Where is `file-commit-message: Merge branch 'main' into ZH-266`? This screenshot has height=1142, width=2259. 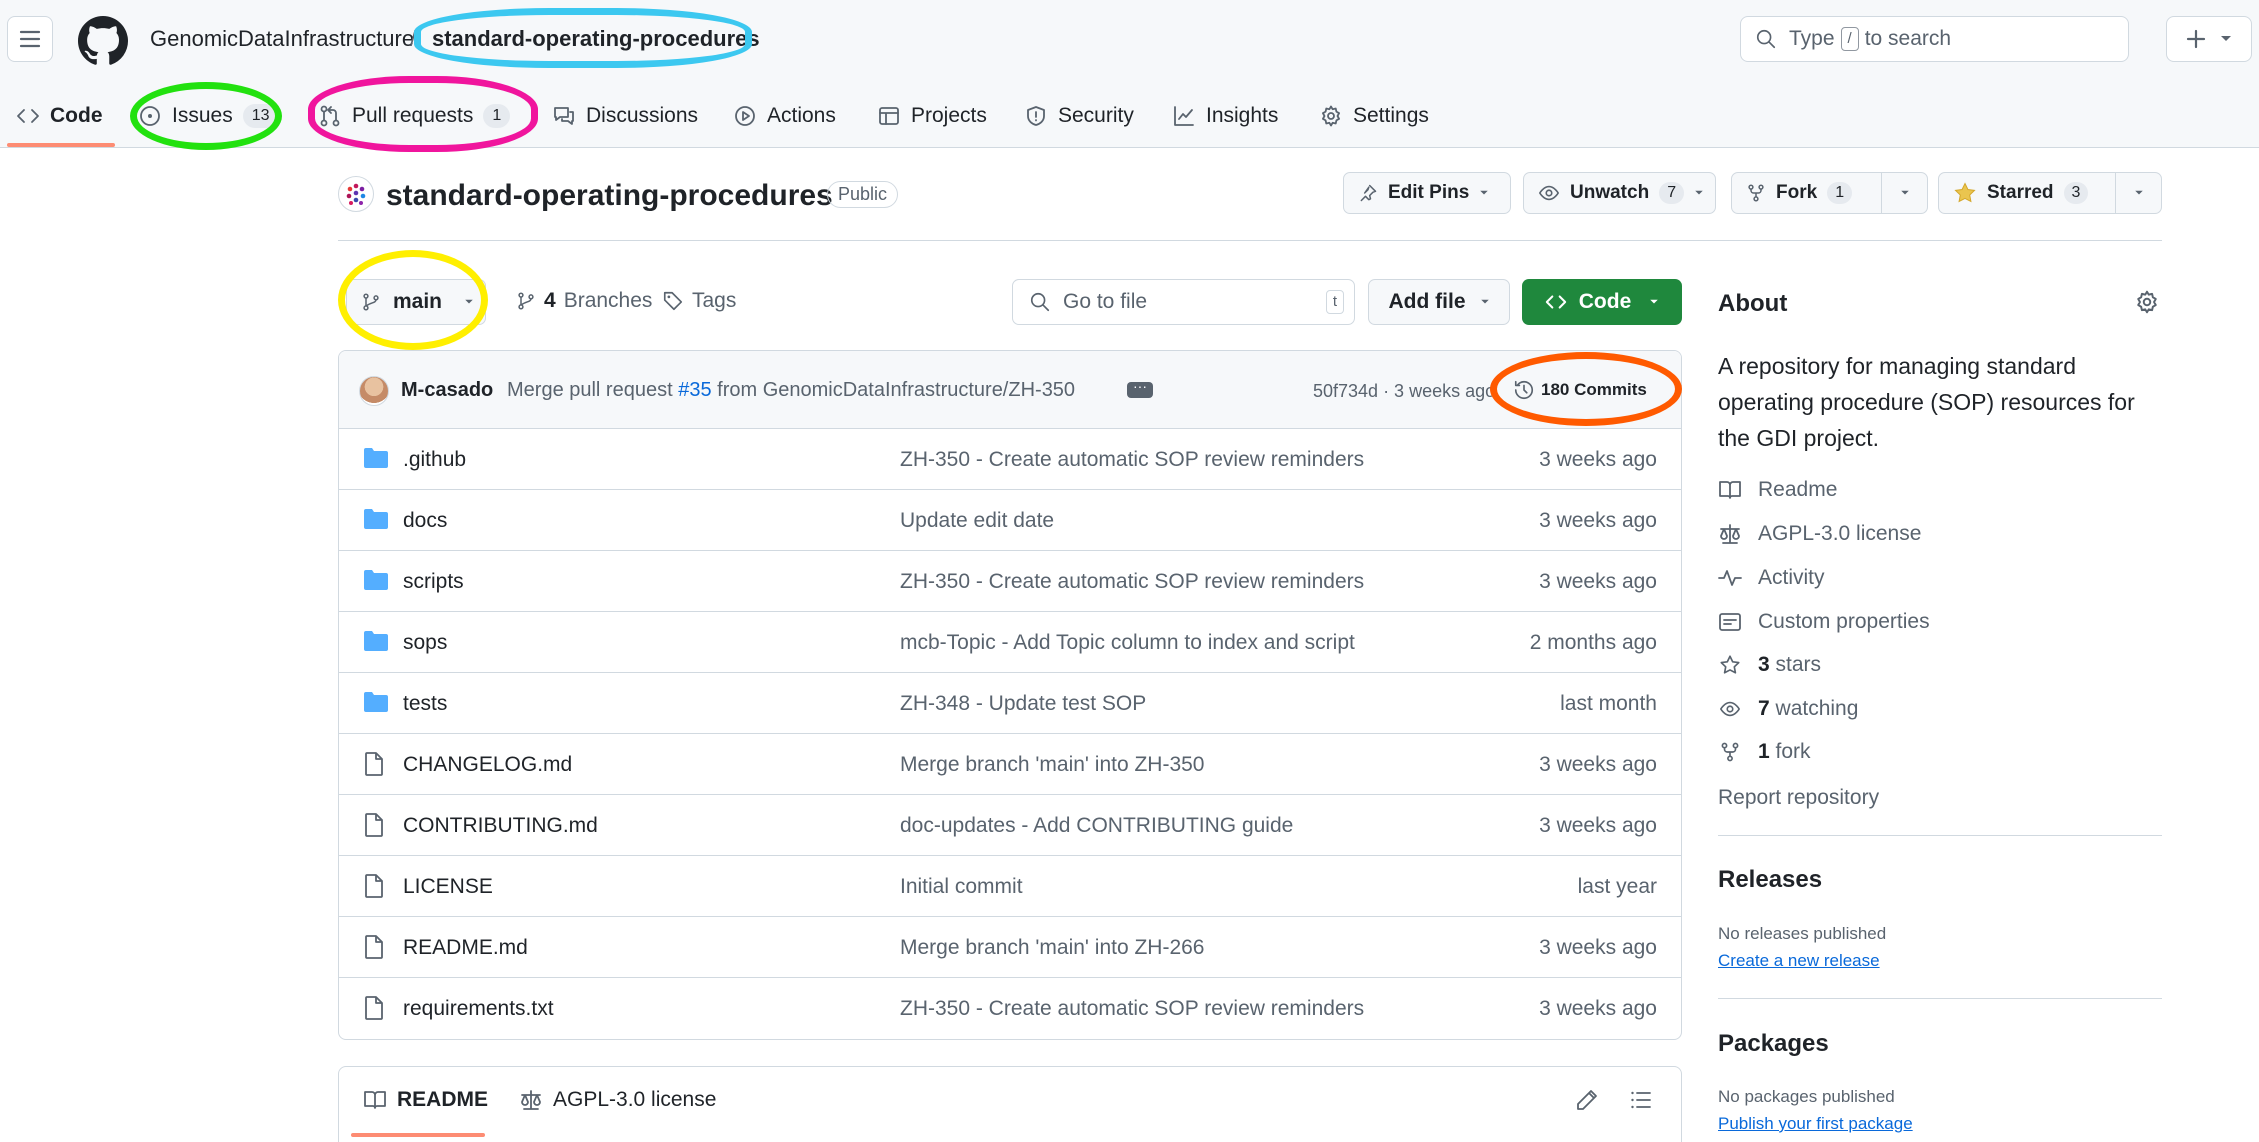
file-commit-message: Merge branch 'main' into ZH-266 is located at coordinates (1052, 948).